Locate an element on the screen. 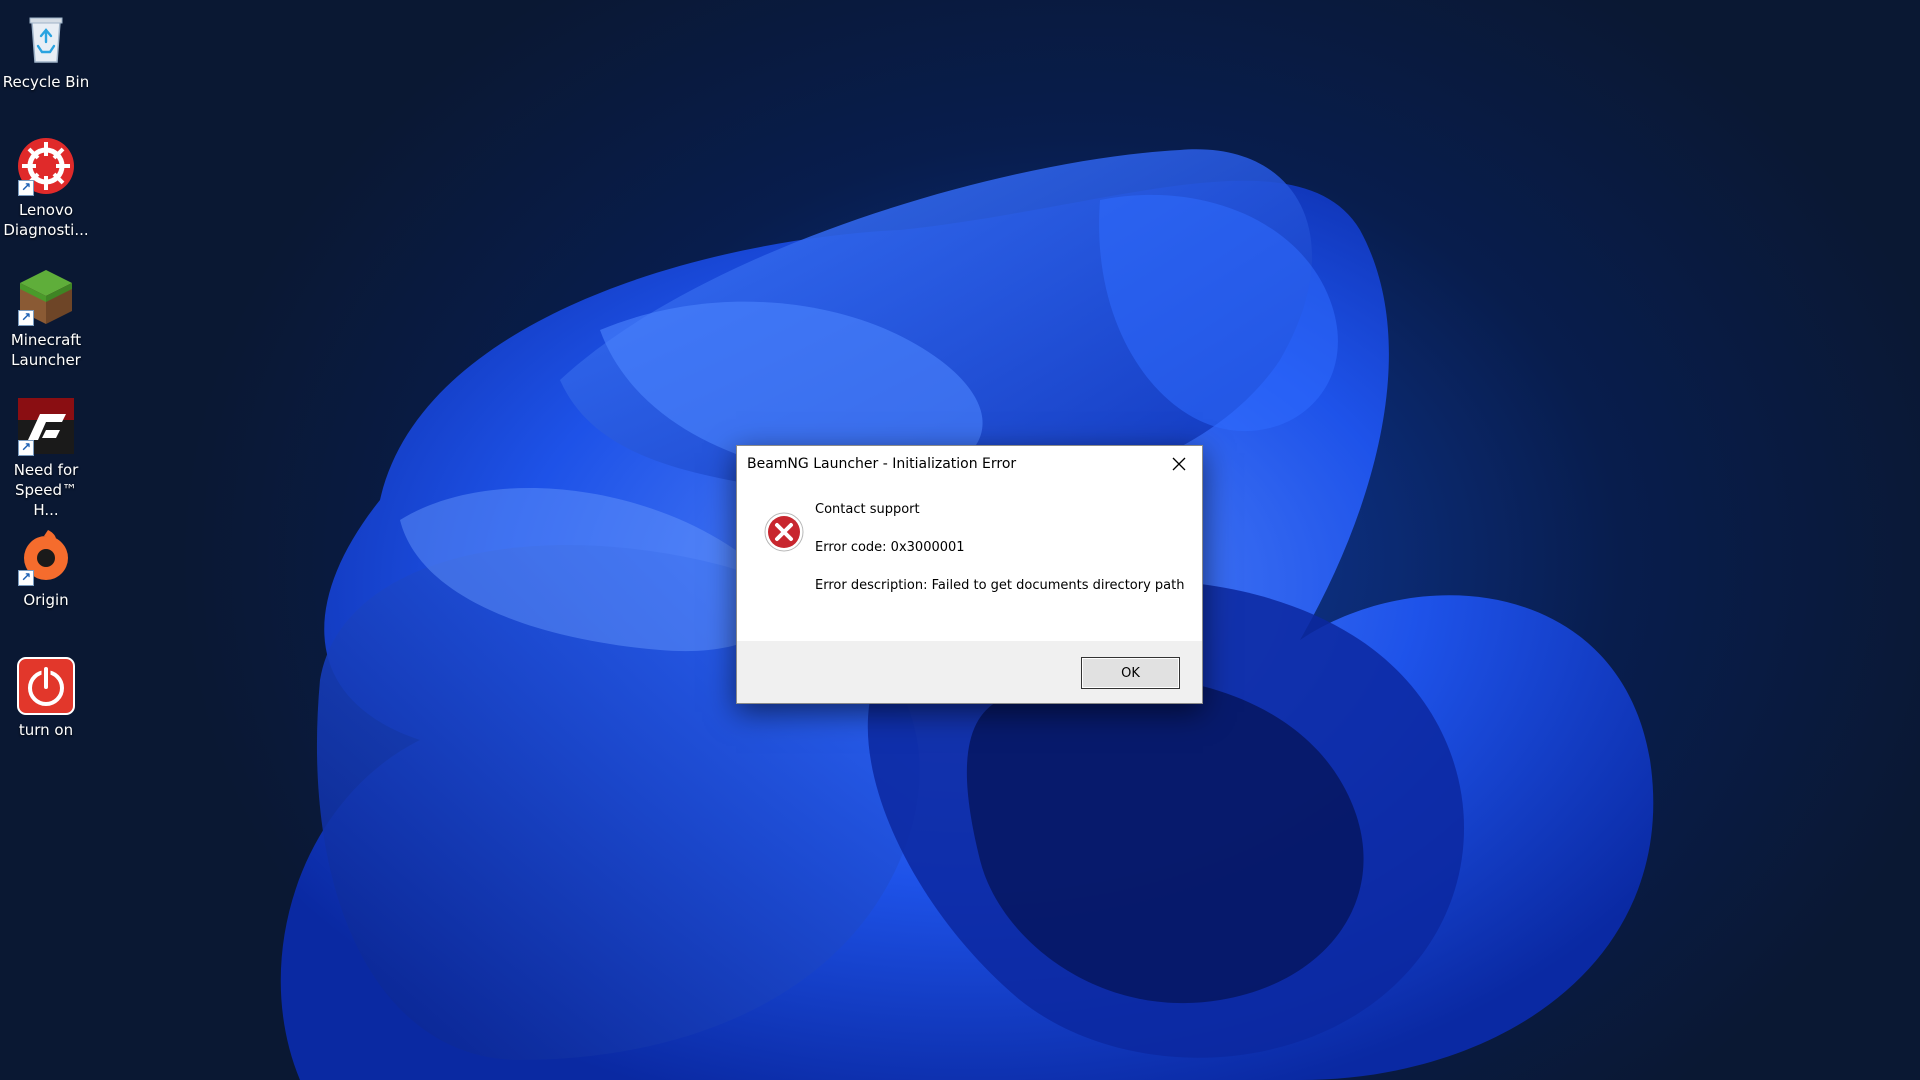 The height and width of the screenshot is (1080, 1920). dialog-footer: OK is located at coordinates (969, 672).